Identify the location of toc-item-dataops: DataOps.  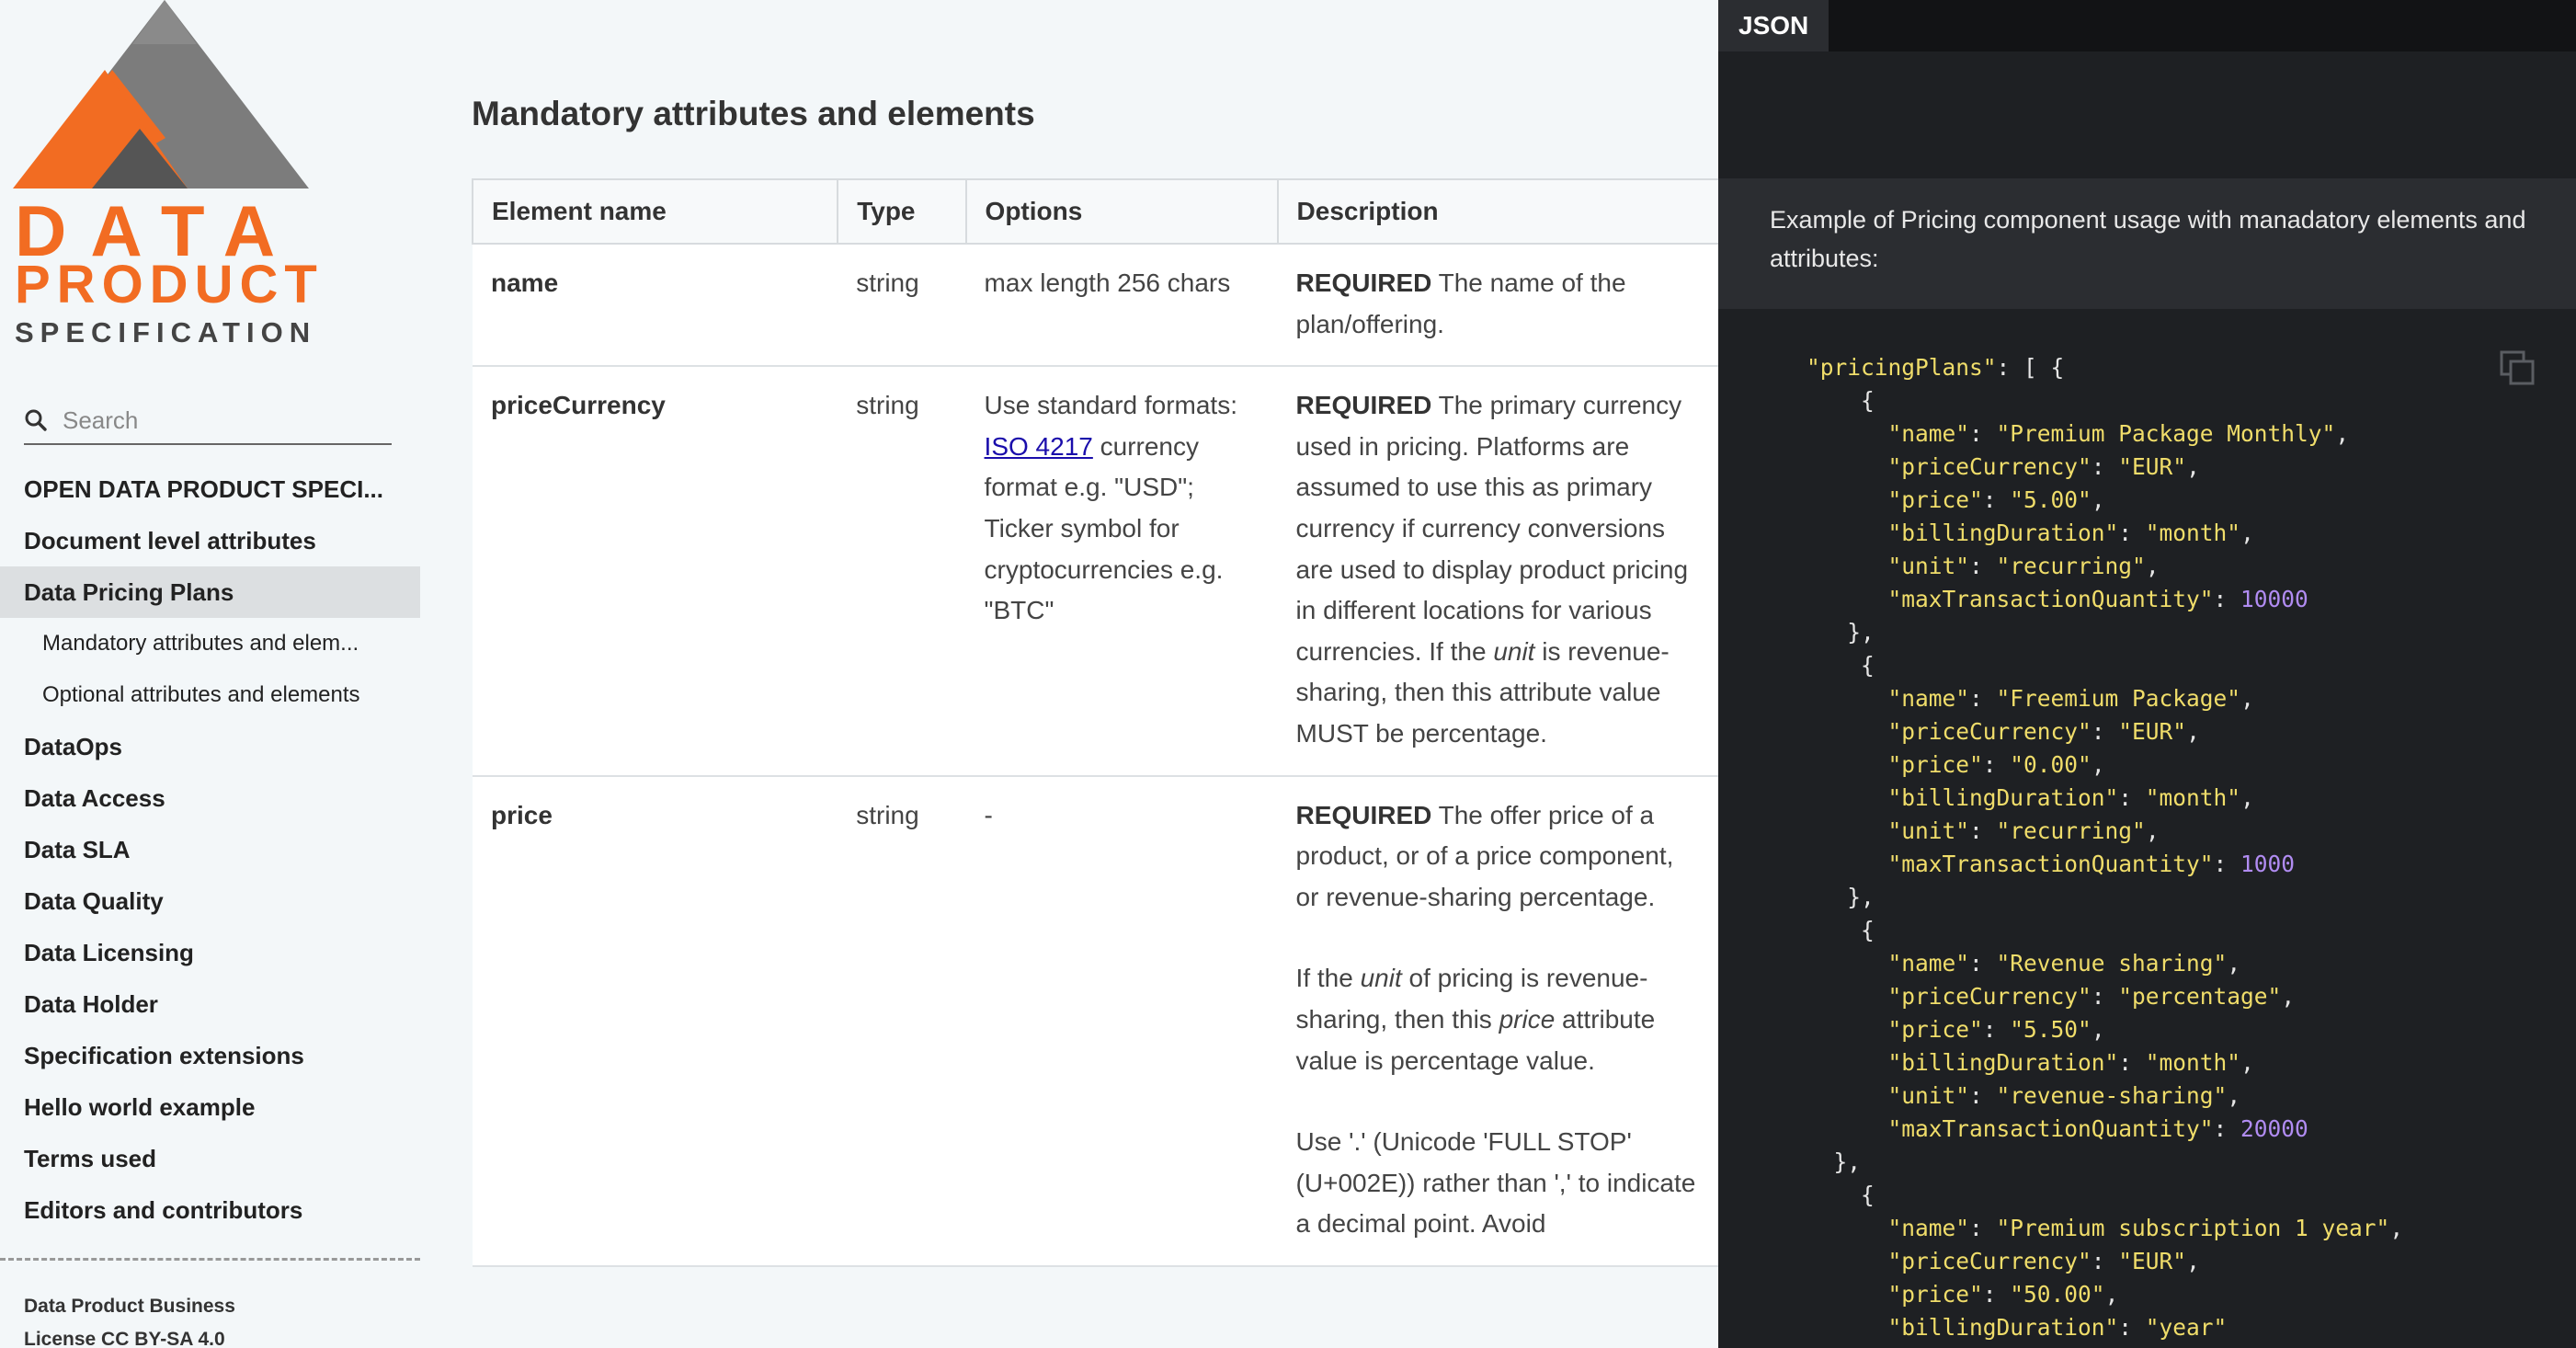
(210, 746).